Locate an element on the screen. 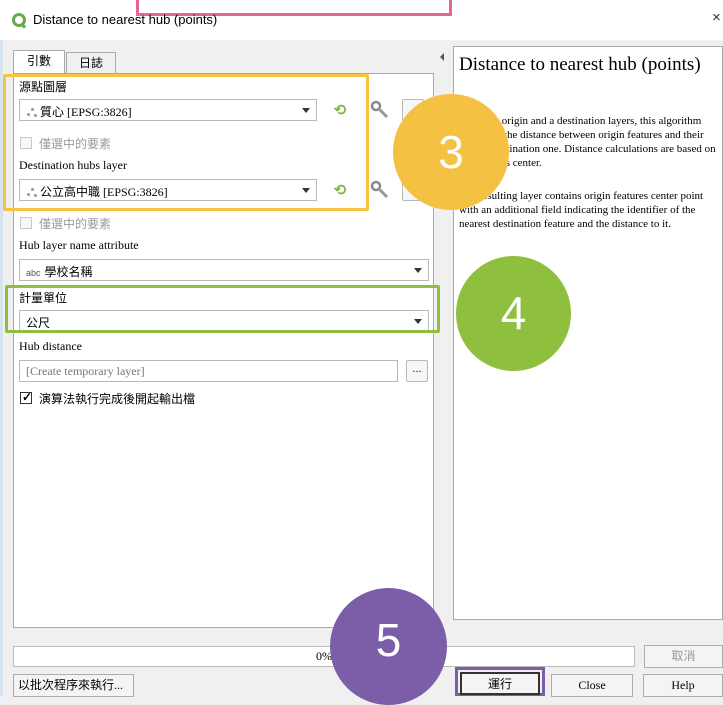 This screenshot has height=705, width=723. run-button: 運行 is located at coordinates (500, 683).